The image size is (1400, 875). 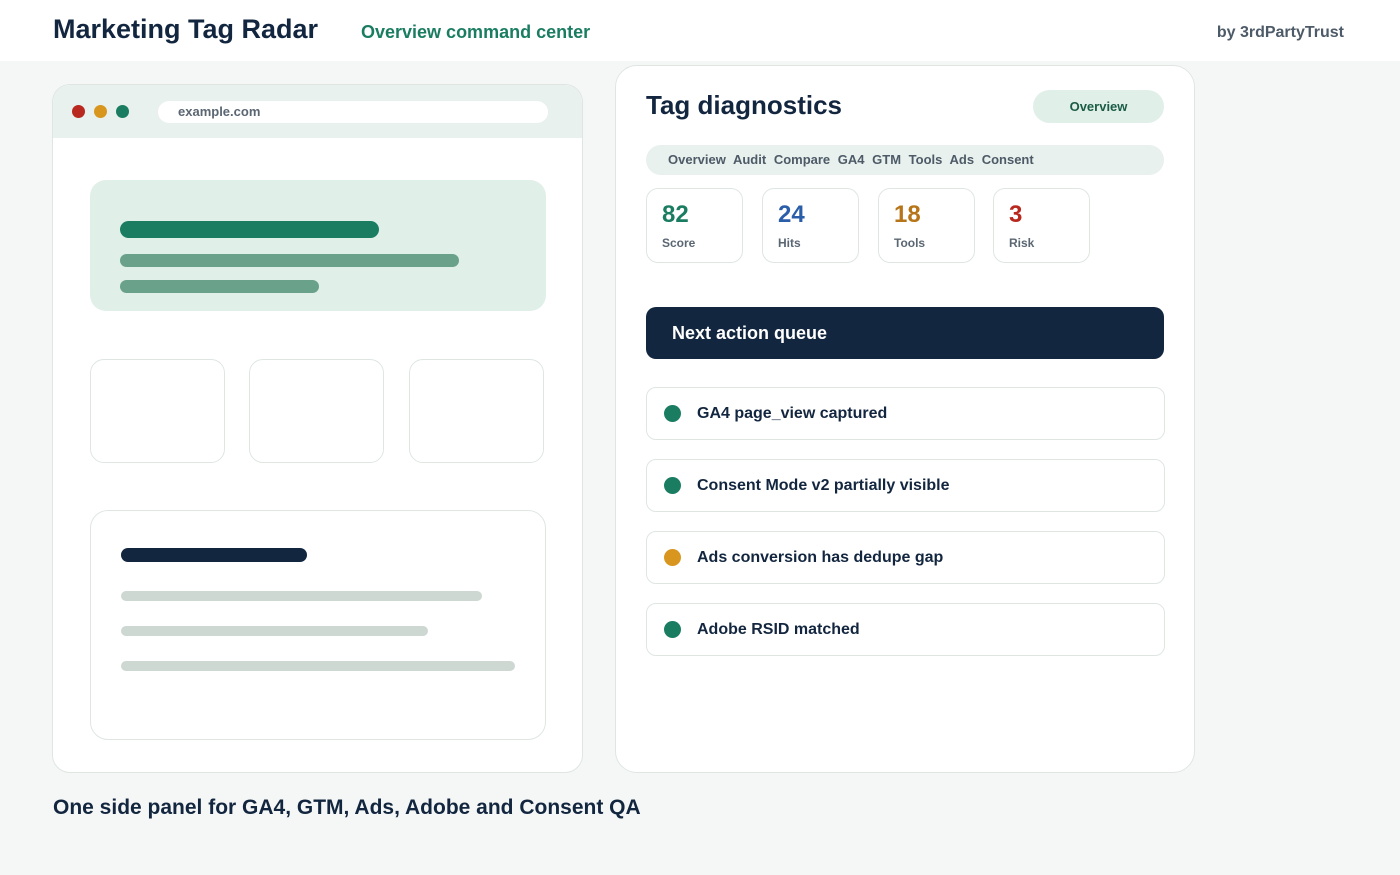 I want to click on stat-label: Hits, so click(x=789, y=243).